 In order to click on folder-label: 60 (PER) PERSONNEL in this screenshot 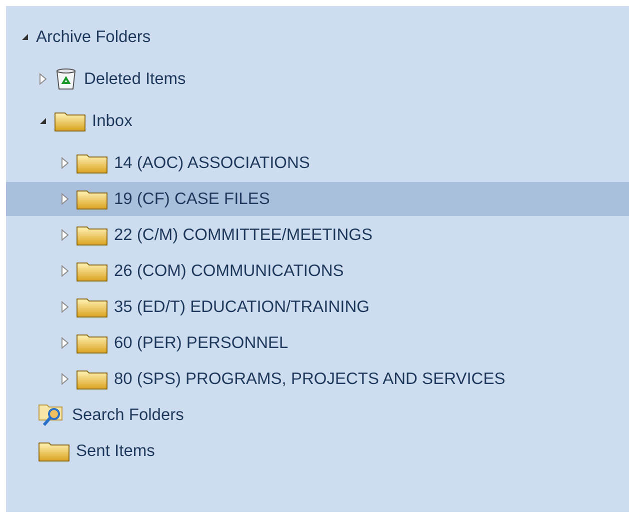, I will do `click(201, 343)`.